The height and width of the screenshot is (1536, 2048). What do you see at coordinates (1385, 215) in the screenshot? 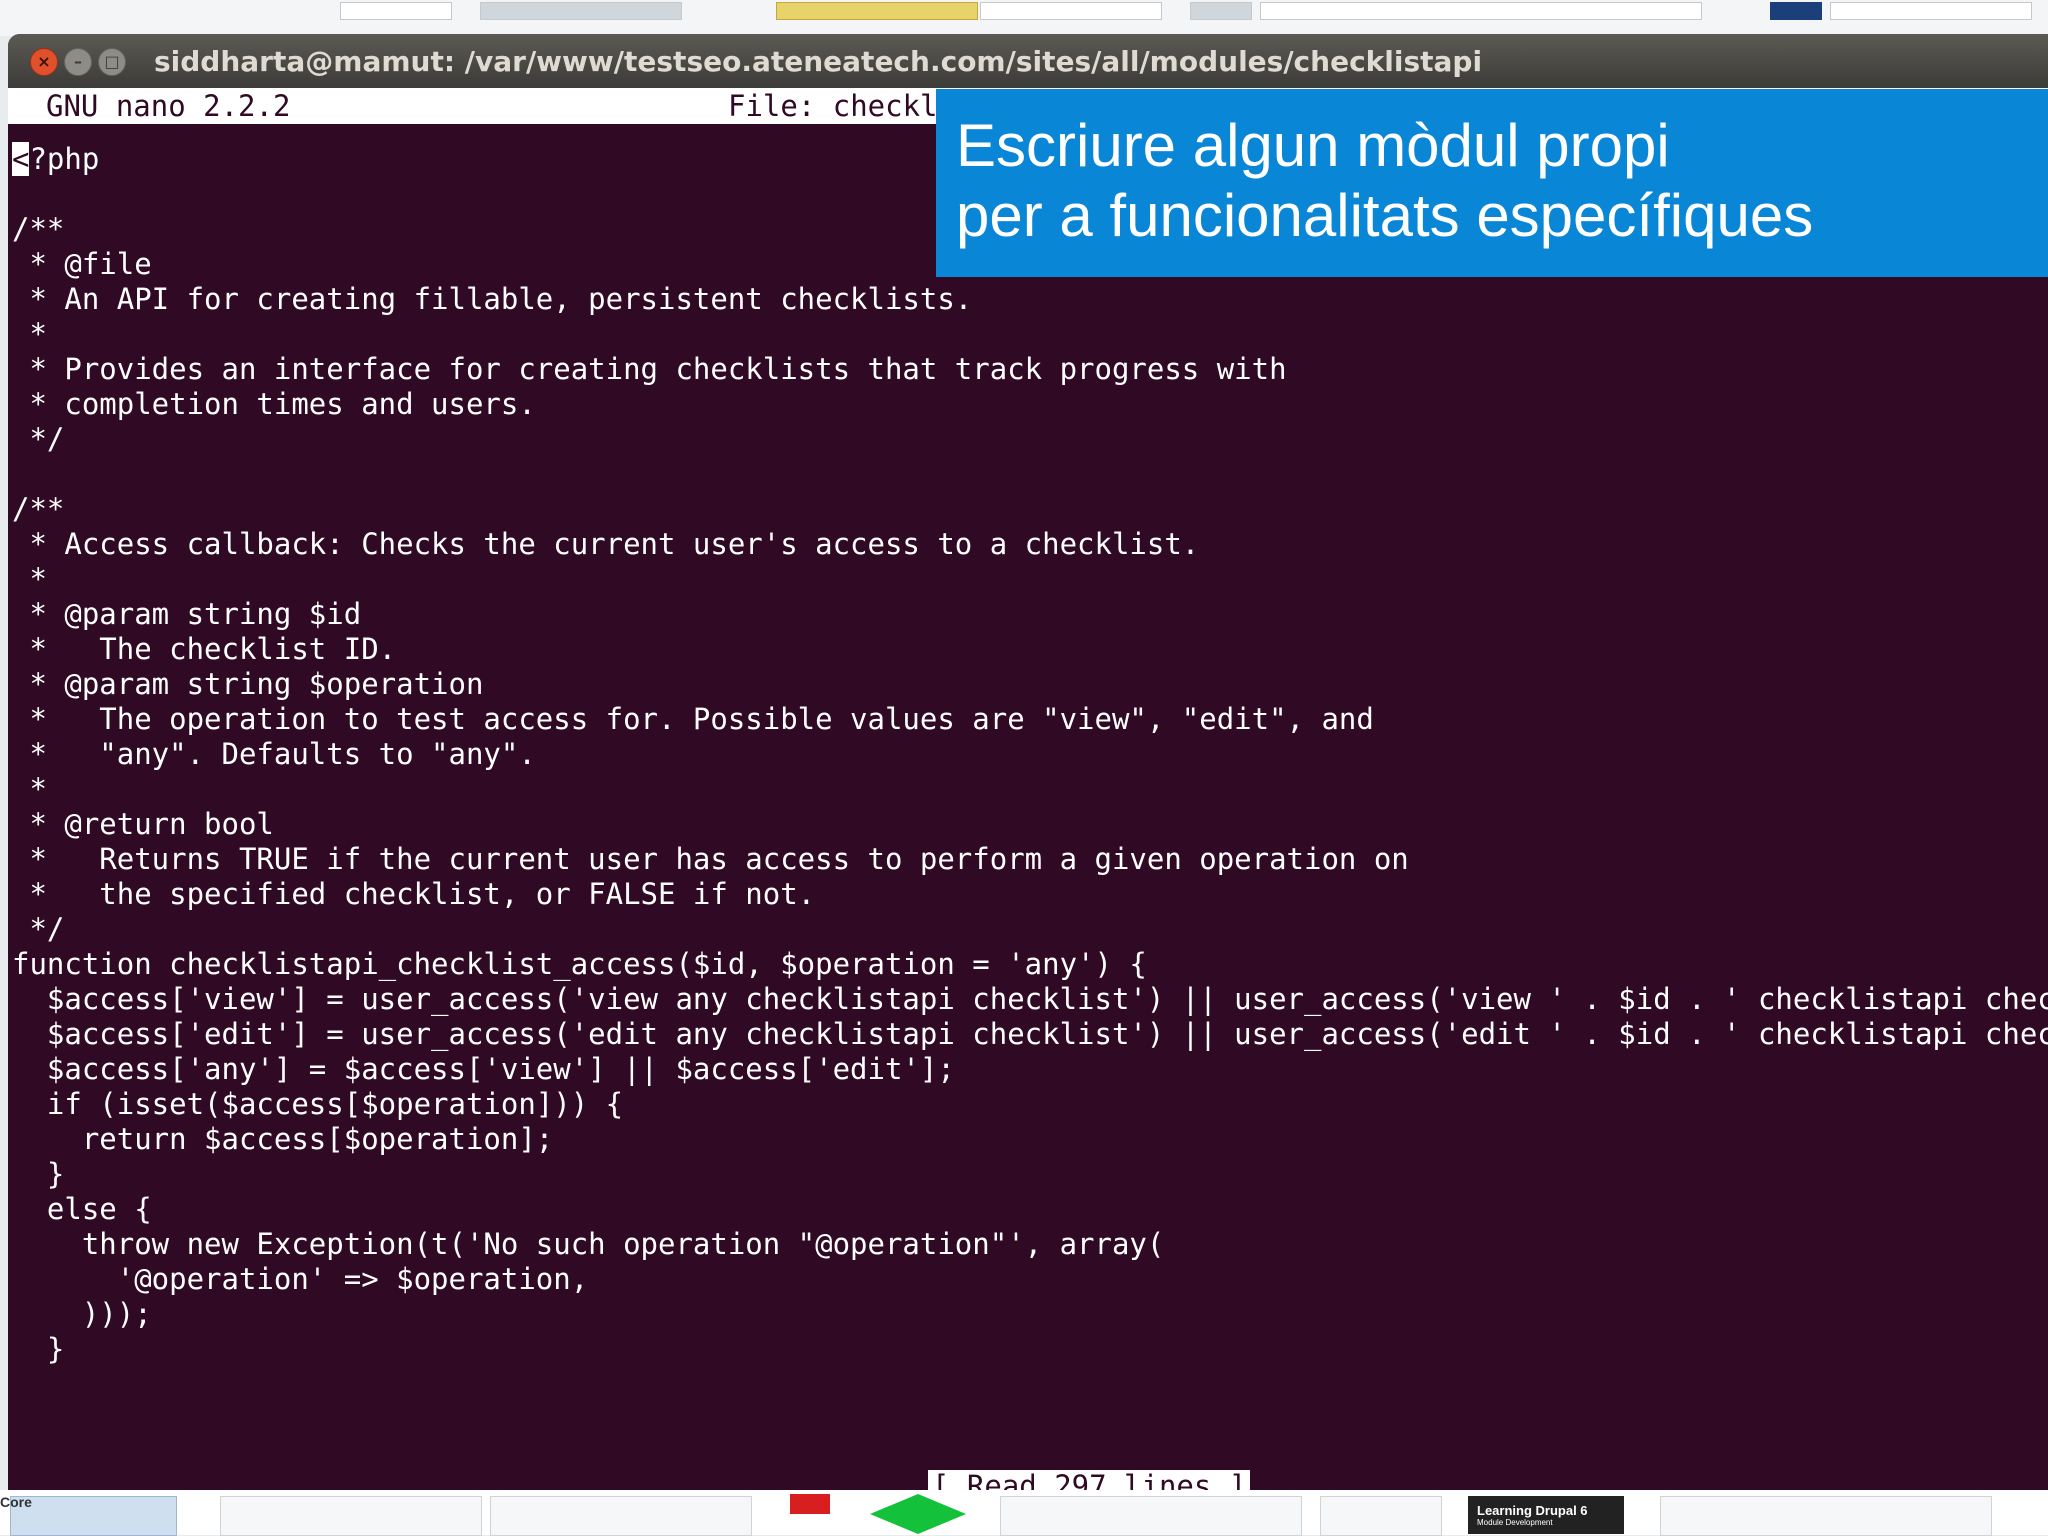
I see `caption-line-2: per a funcionalitats específiques` at bounding box center [1385, 215].